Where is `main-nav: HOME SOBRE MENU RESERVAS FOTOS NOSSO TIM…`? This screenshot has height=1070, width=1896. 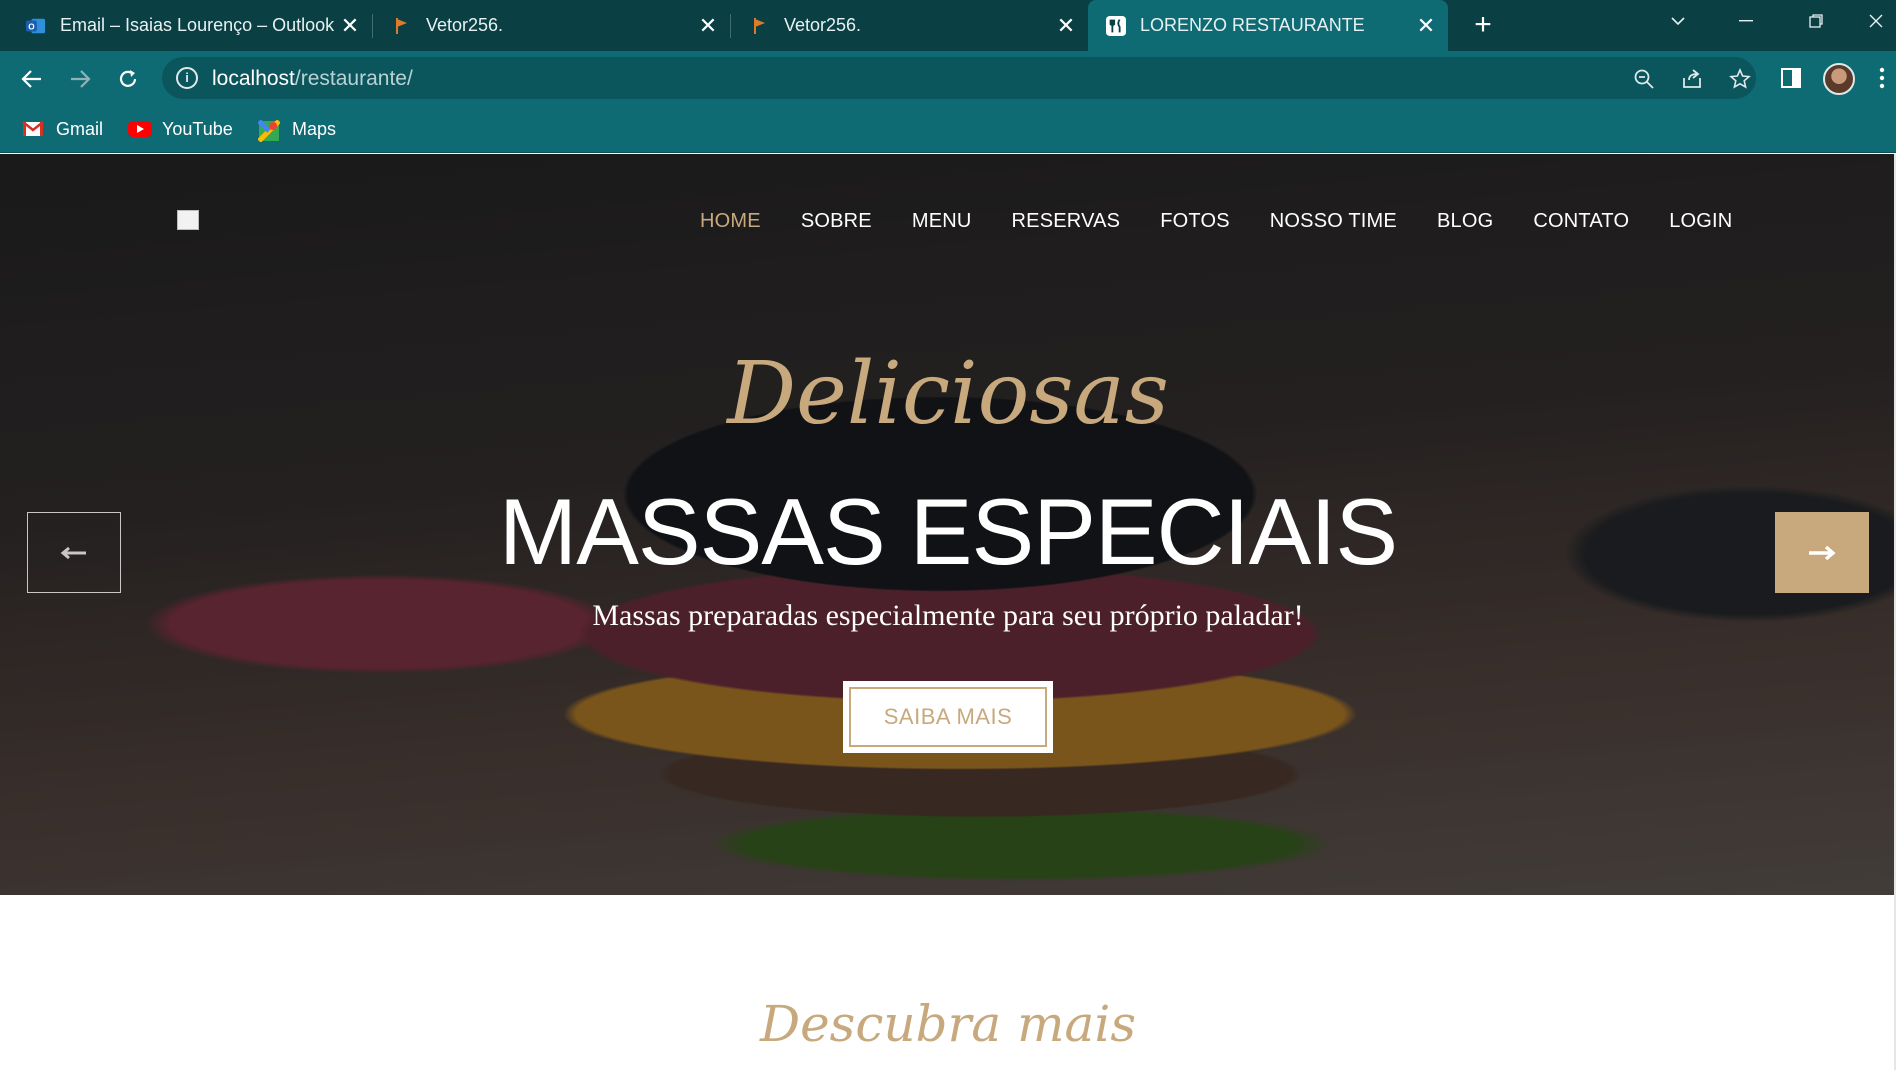 main-nav: HOME SOBRE MENU RESERVAS FOTOS NOSSO TIM… is located at coordinates (1216, 221).